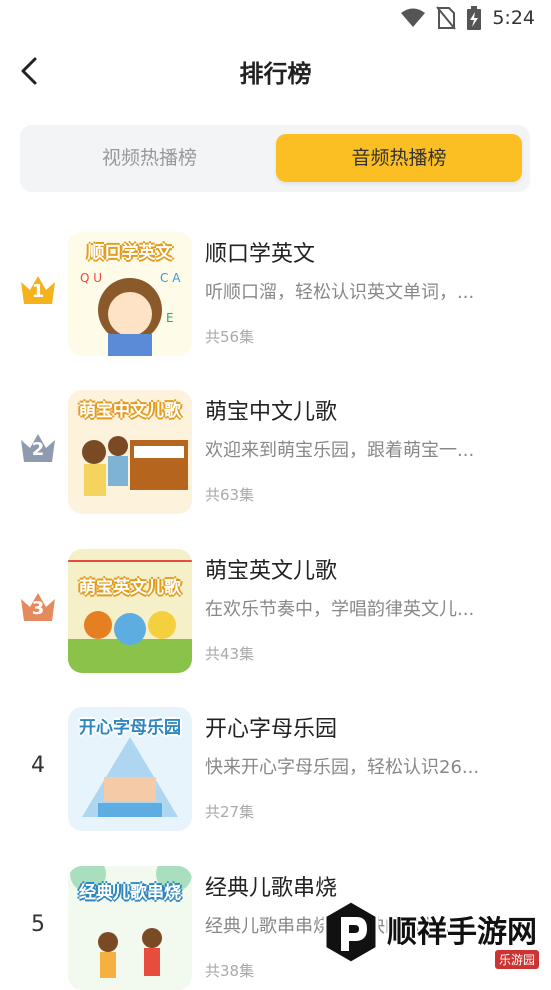 This screenshot has width=551, height=990. I want to click on cover-image: 萌宝英文儿歌, so click(130, 611).